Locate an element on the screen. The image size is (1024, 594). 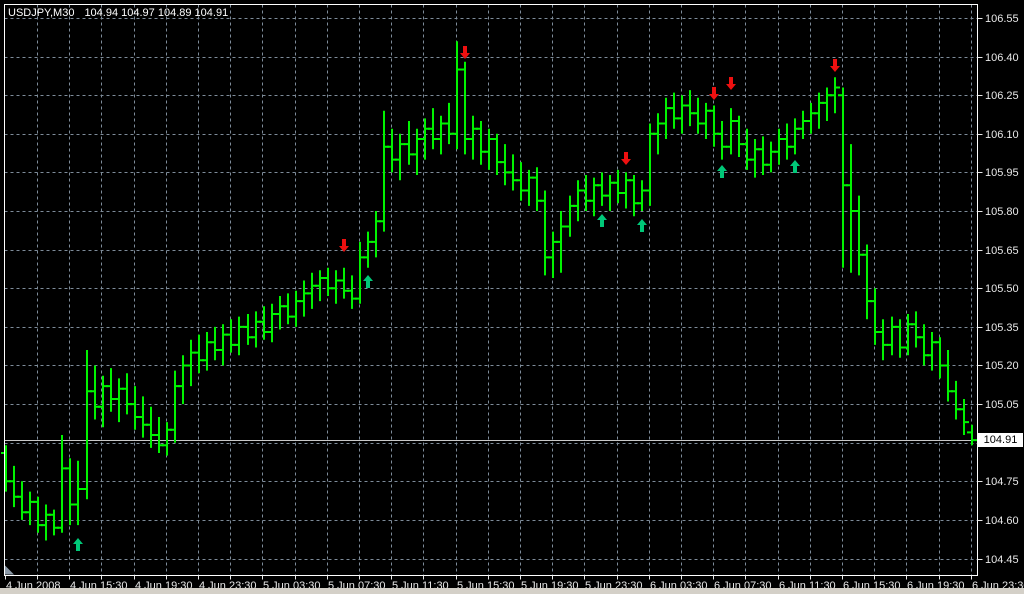
chart-title: USDJPY,M30 104.94 104.97 104.89 104.91 is located at coordinates (118, 13).